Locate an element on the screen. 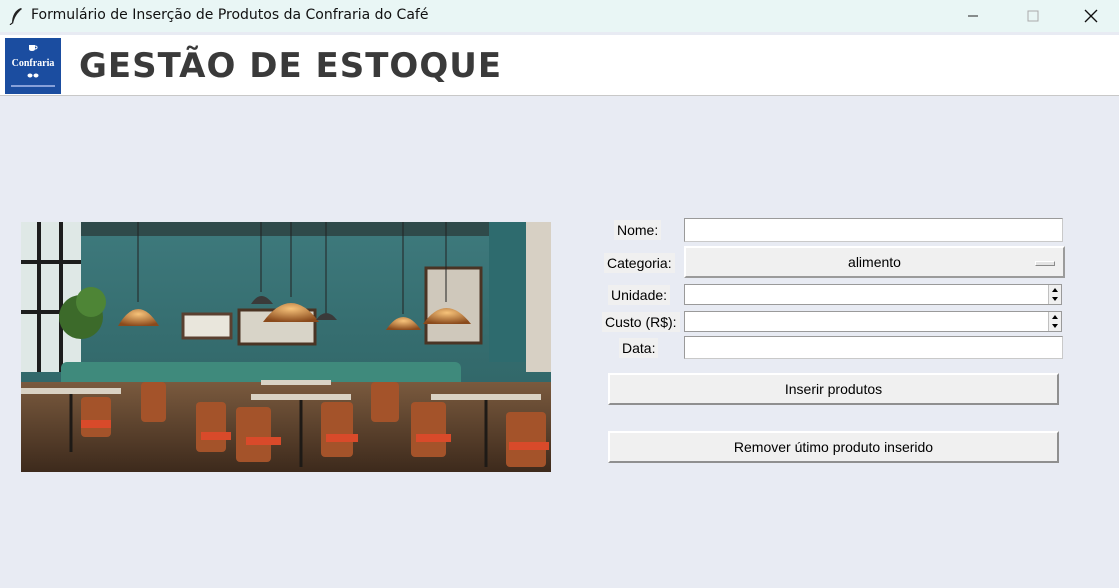 This screenshot has width=1119, height=588. close-button is located at coordinates (1091, 16).